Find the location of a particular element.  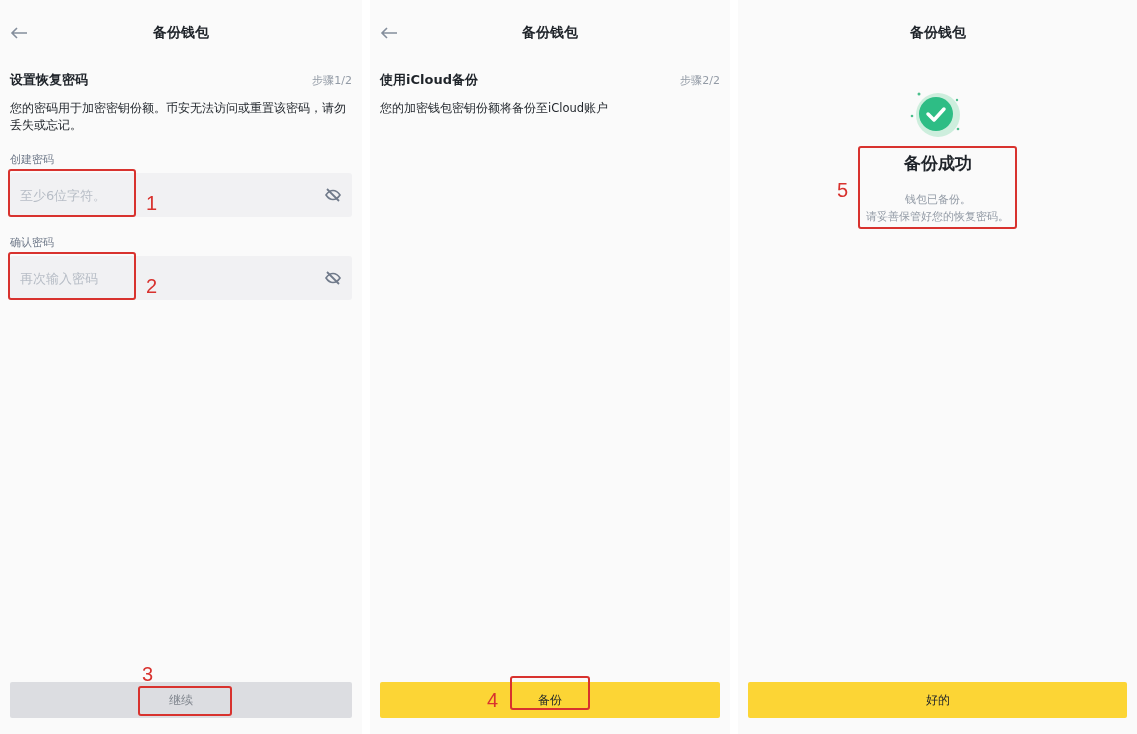

annotation-number: 1 is located at coordinates (152, 203).